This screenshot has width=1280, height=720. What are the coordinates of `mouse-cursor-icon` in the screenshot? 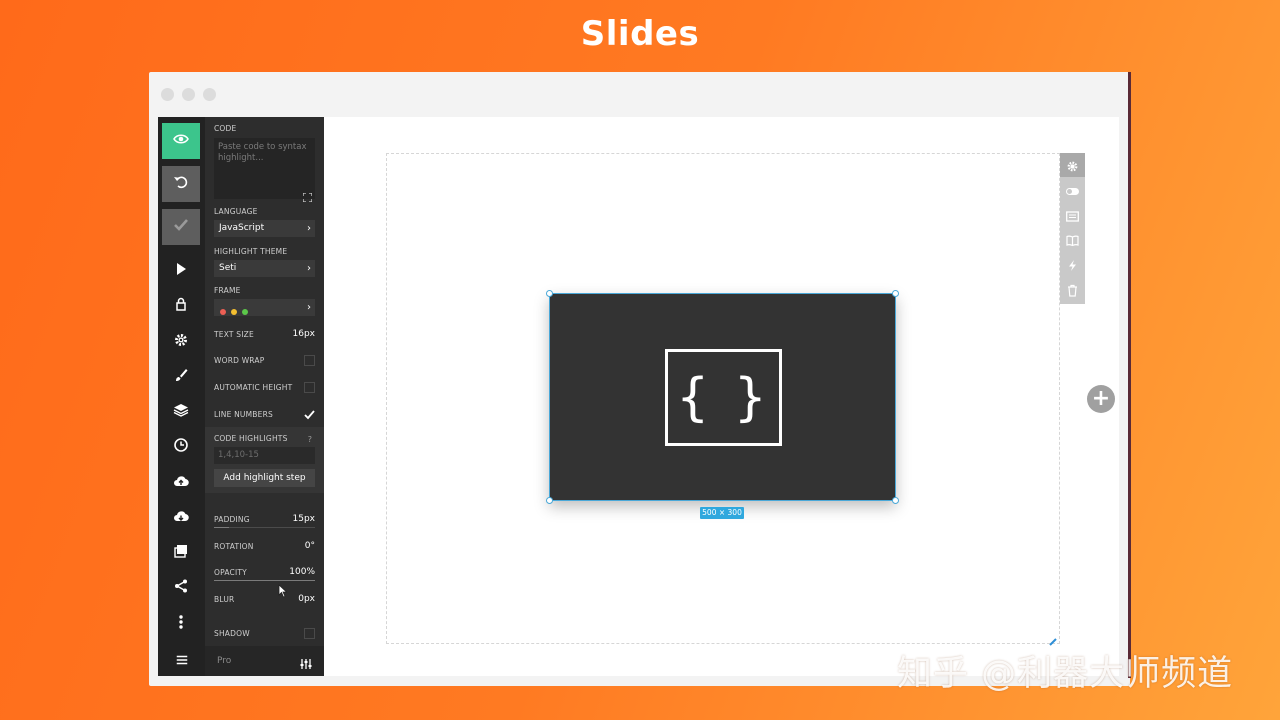 It's located at (283, 592).